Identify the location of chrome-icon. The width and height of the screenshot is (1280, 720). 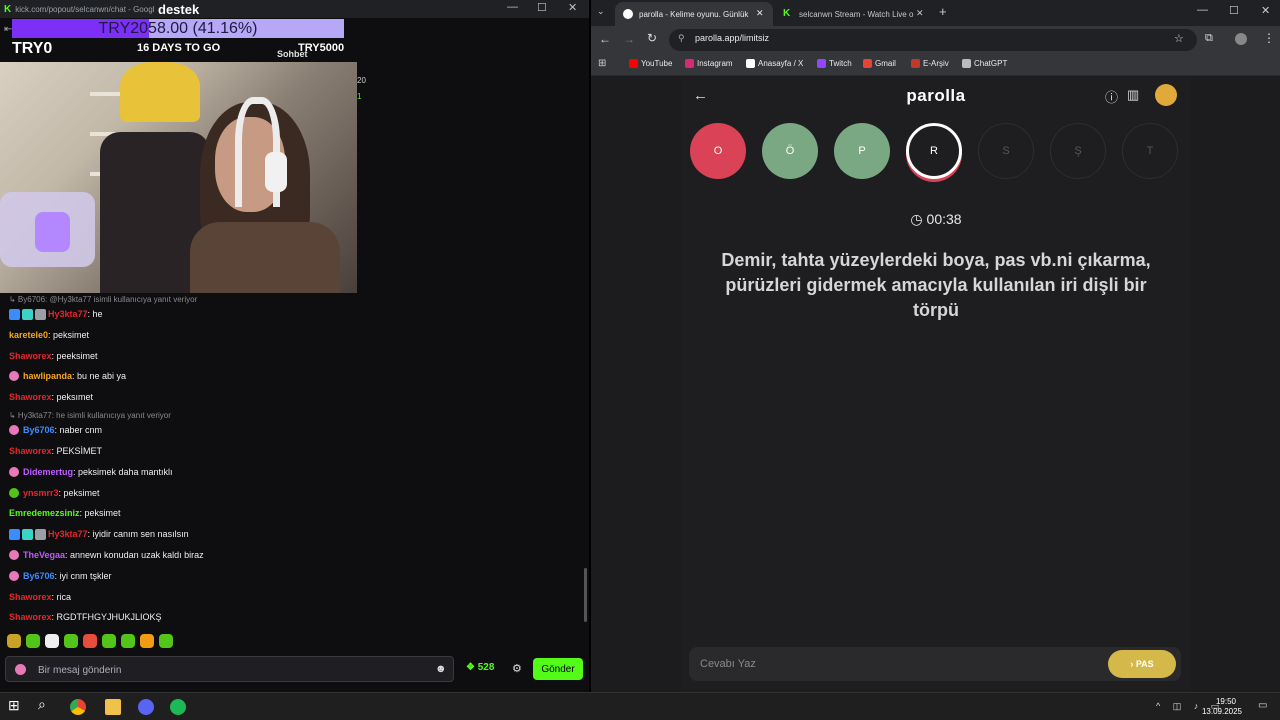
(78, 707).